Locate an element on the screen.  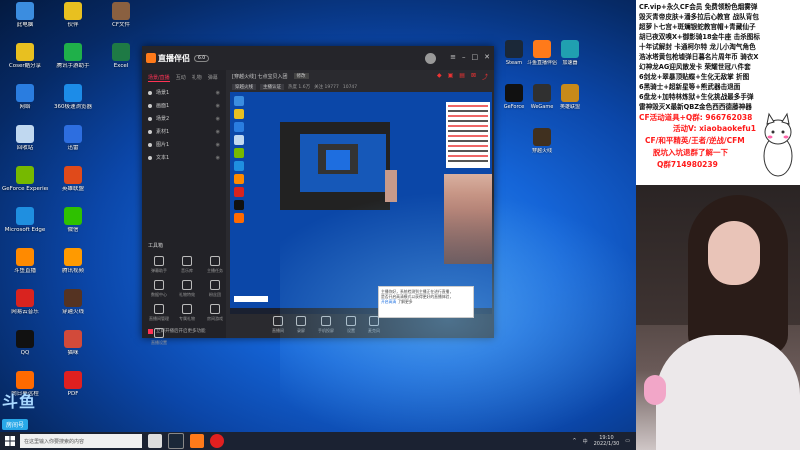
app-taskbar-icon is located at coordinates (217, 441).